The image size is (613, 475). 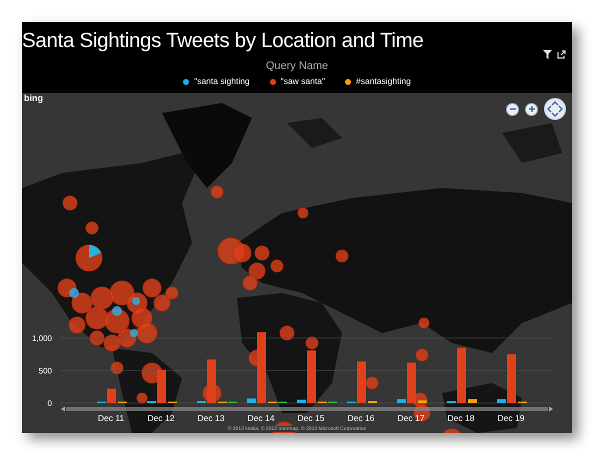 What do you see at coordinates (383, 81) in the screenshot?
I see `legend-label: #santasighting` at bounding box center [383, 81].